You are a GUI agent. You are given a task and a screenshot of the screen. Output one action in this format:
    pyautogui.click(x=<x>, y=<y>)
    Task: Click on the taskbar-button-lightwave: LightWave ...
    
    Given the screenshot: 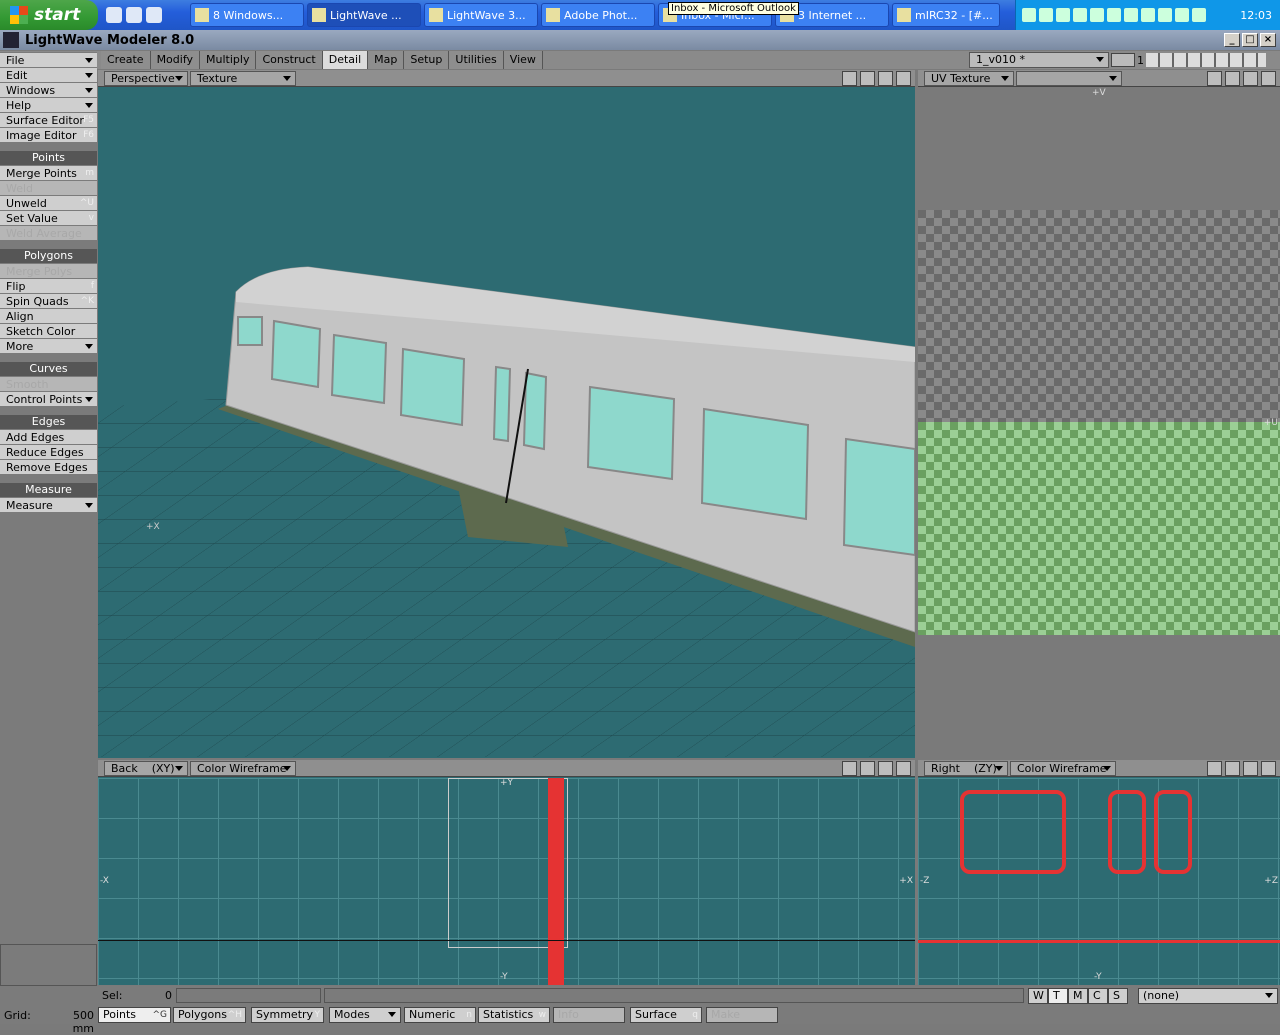 What is the action you would take?
    pyautogui.click(x=364, y=15)
    